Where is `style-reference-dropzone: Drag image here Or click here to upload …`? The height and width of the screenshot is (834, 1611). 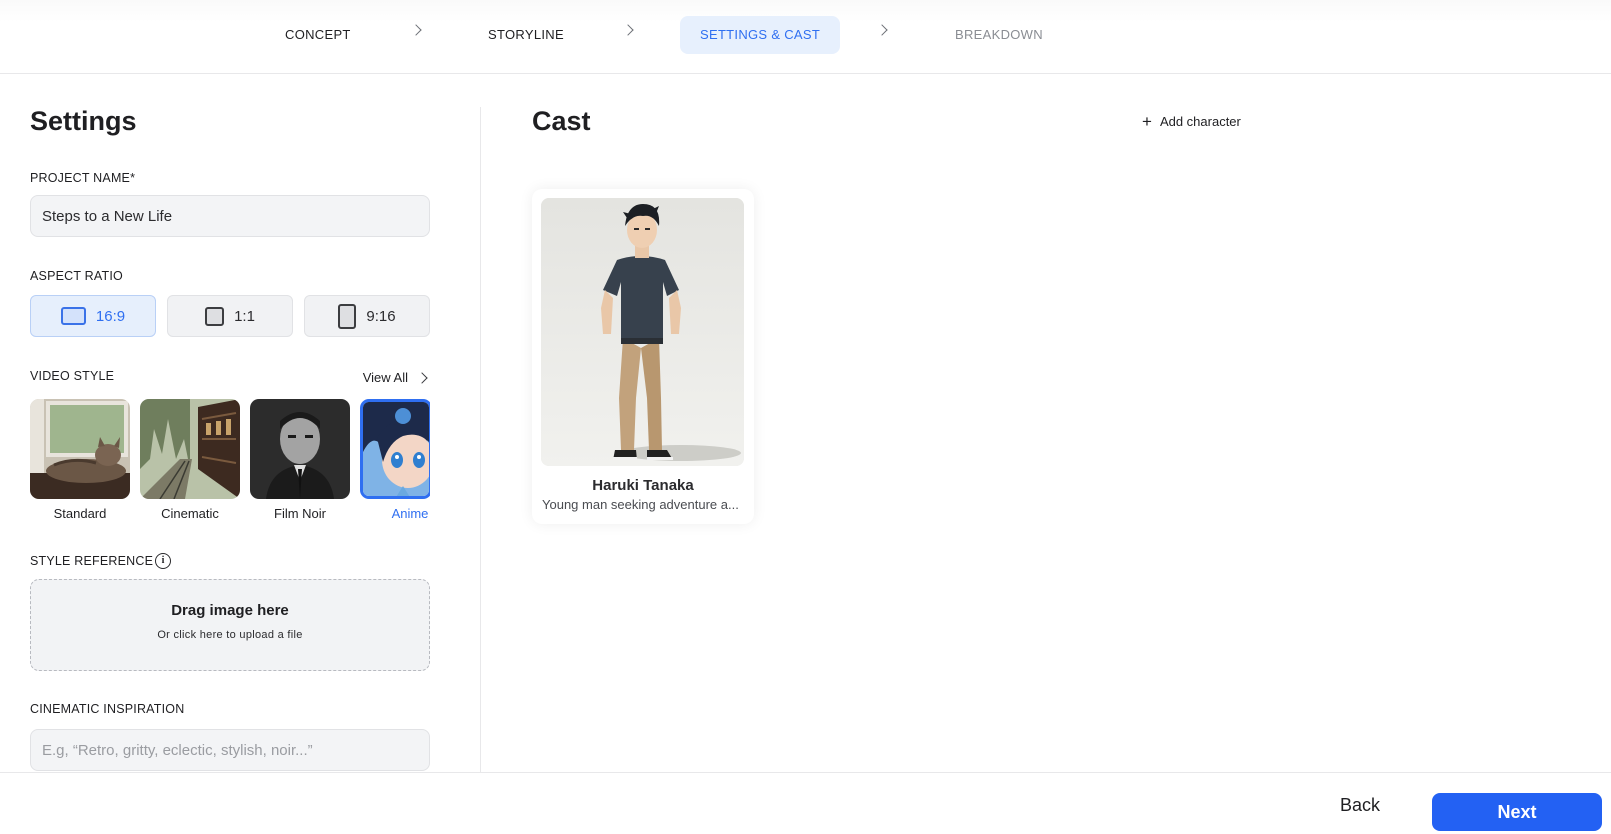
style-reference-dropzone: Drag image here Or click here to upload … is located at coordinates (230, 625).